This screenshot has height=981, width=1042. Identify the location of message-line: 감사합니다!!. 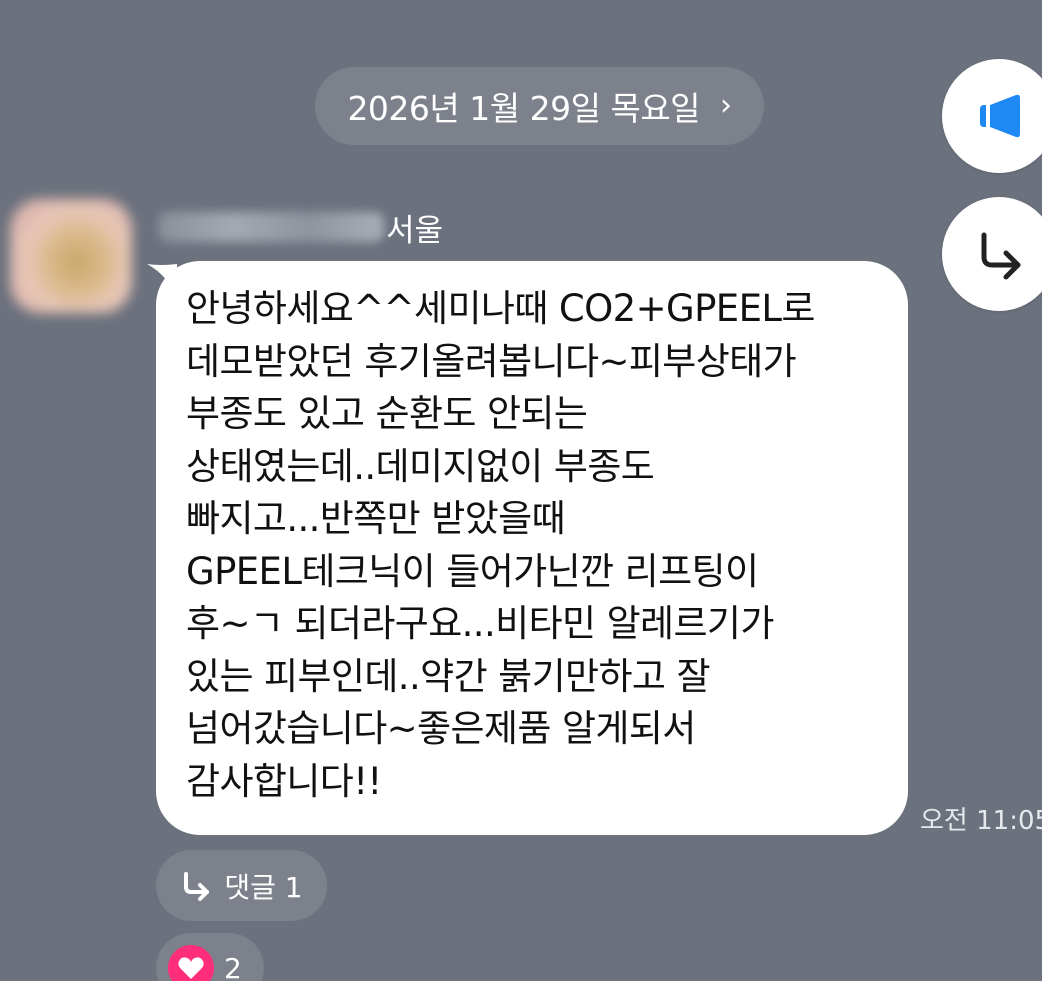
(284, 781).